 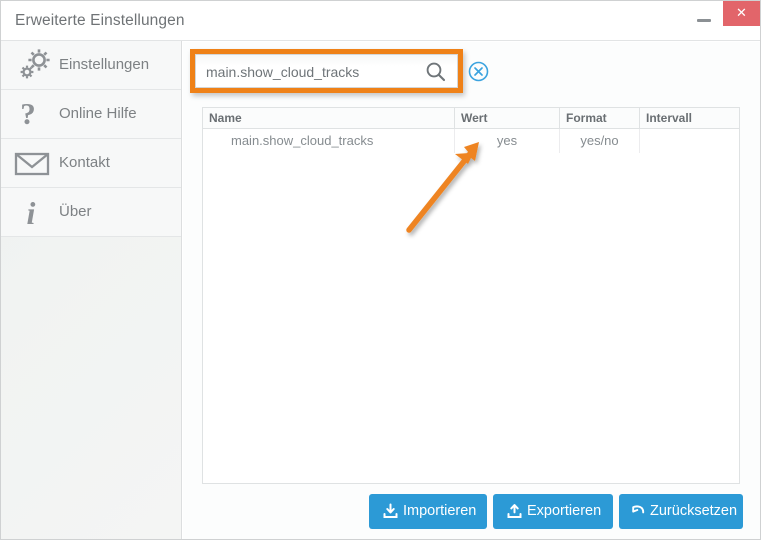 I want to click on sidebar-item-ueber: i Über, so click(x=91, y=212).